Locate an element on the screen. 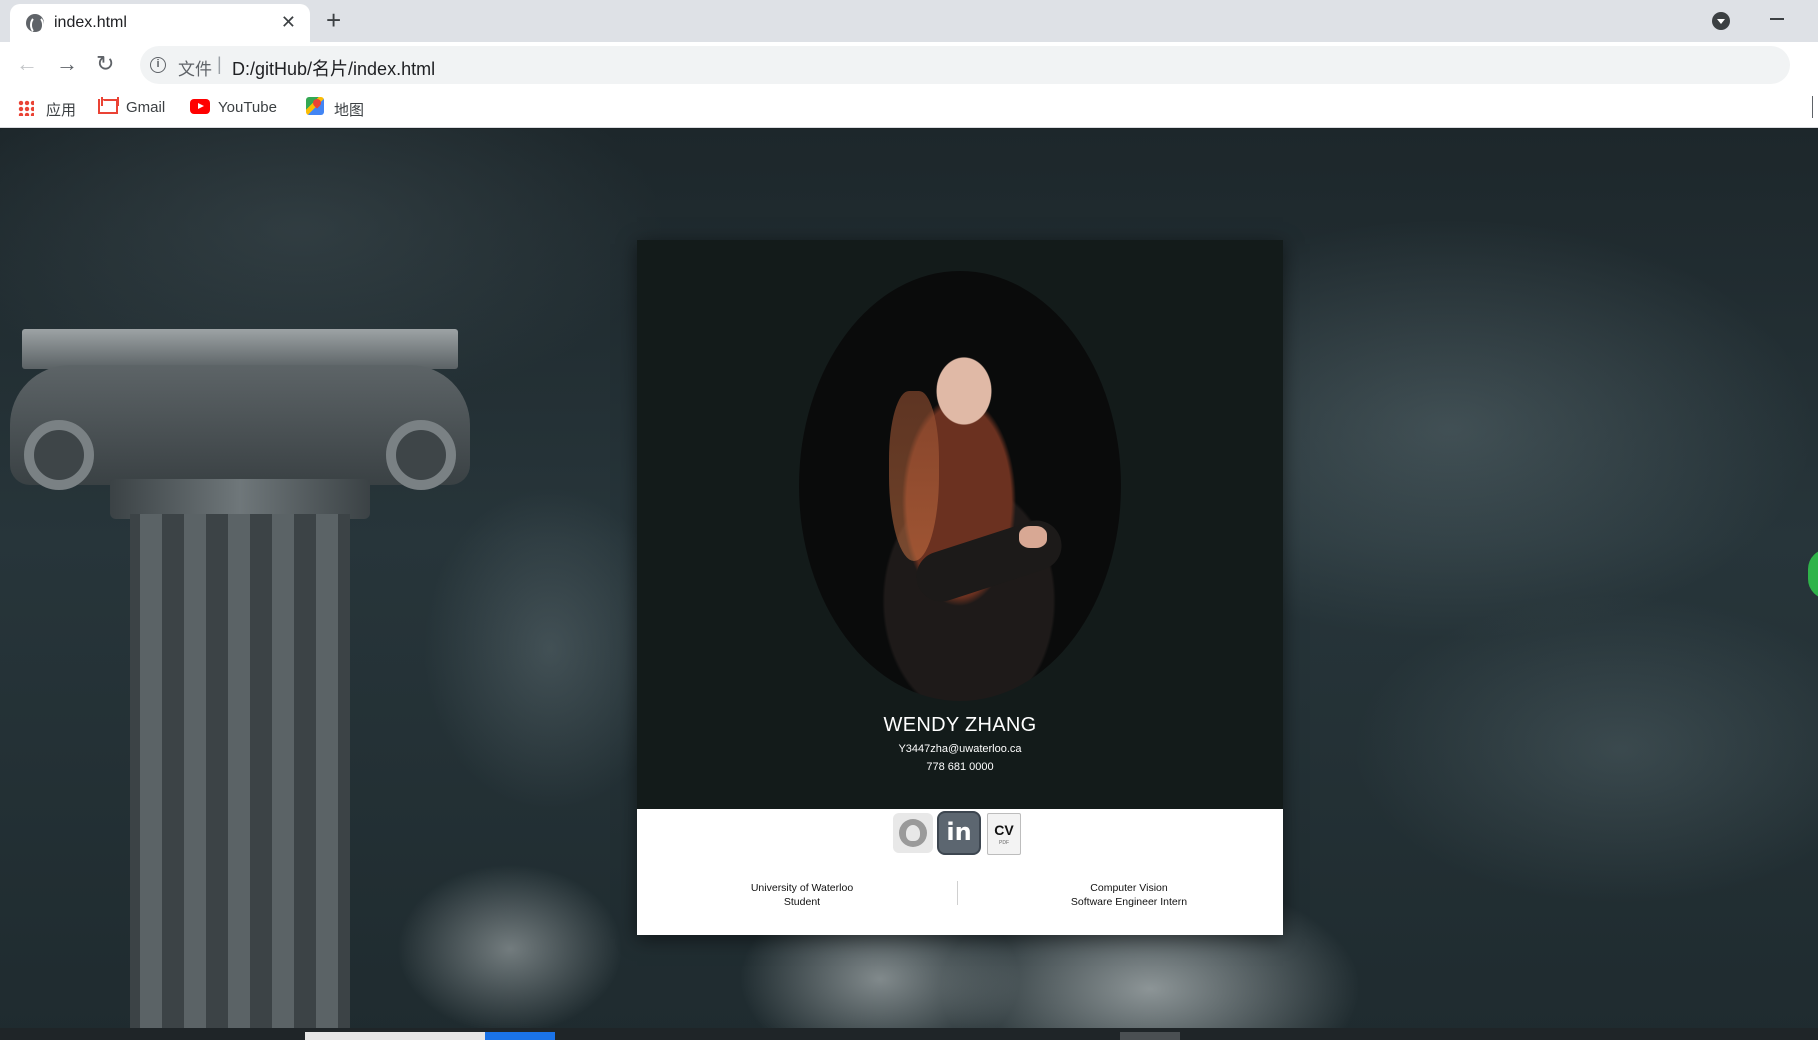 This screenshot has width=1818, height=1040. apps-grid-icon is located at coordinates (26, 108).